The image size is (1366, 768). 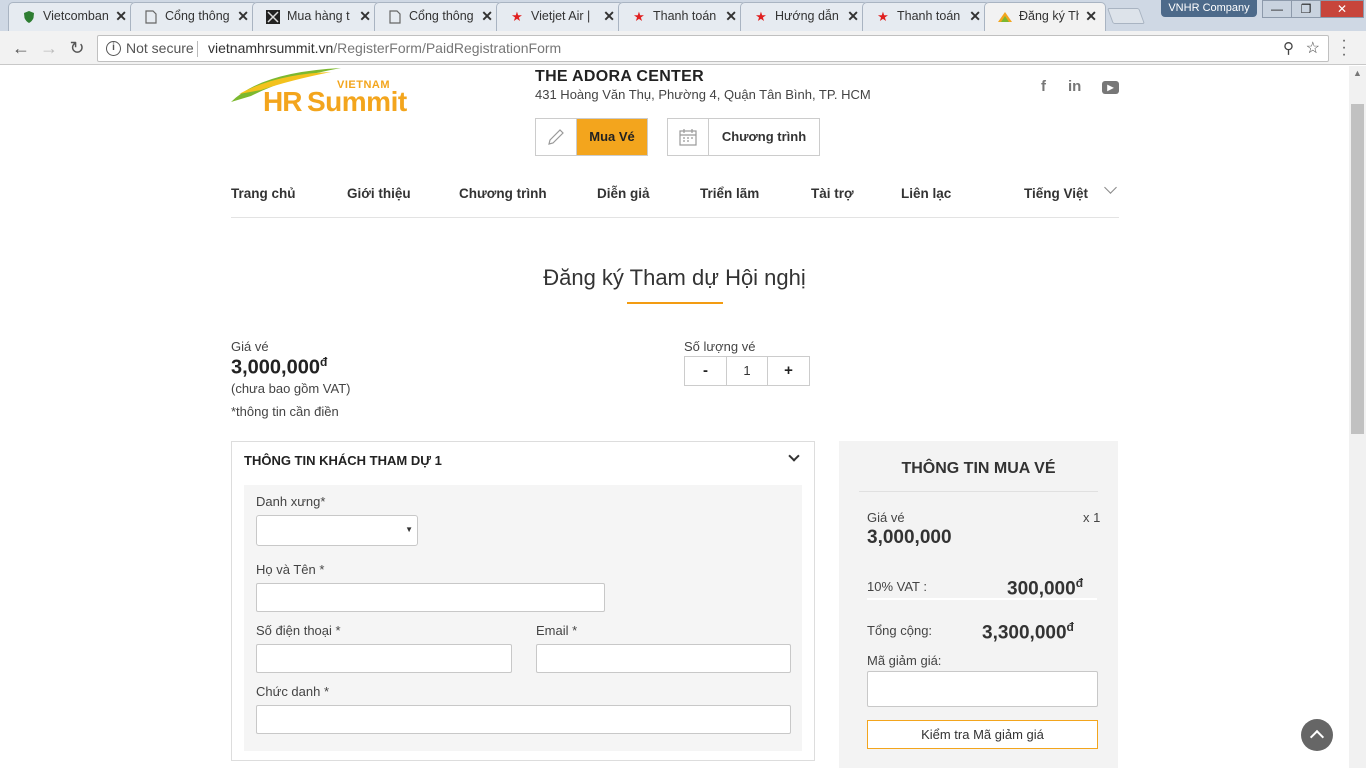 I want to click on buy-ticket-button: Mua Vé, so click(x=591, y=137).